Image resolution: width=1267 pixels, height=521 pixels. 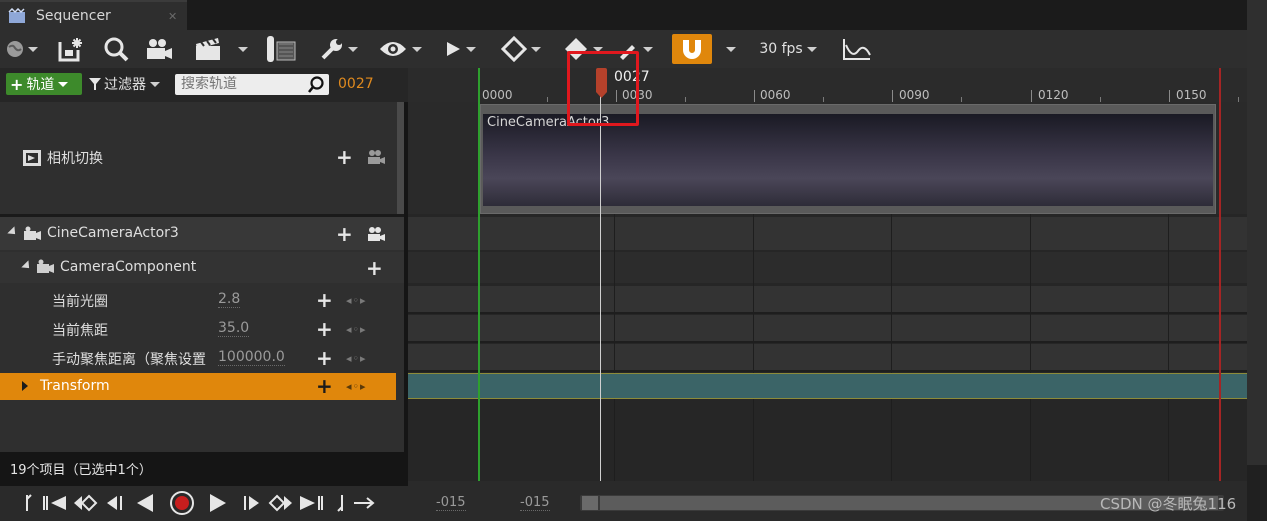 What do you see at coordinates (25, 386) in the screenshot?
I see `collapse-arrow-icon` at bounding box center [25, 386].